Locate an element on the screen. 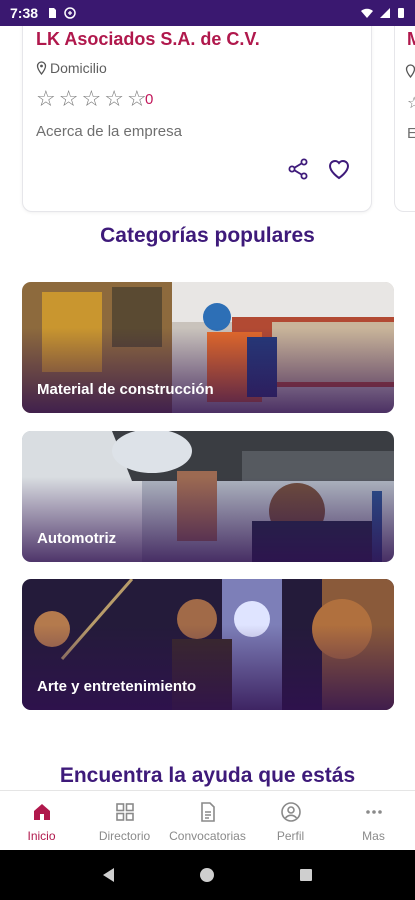  home-circle-icon is located at coordinates (207, 875).